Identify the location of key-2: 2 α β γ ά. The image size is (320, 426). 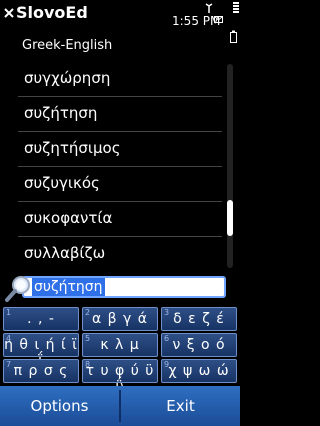
(120, 319).